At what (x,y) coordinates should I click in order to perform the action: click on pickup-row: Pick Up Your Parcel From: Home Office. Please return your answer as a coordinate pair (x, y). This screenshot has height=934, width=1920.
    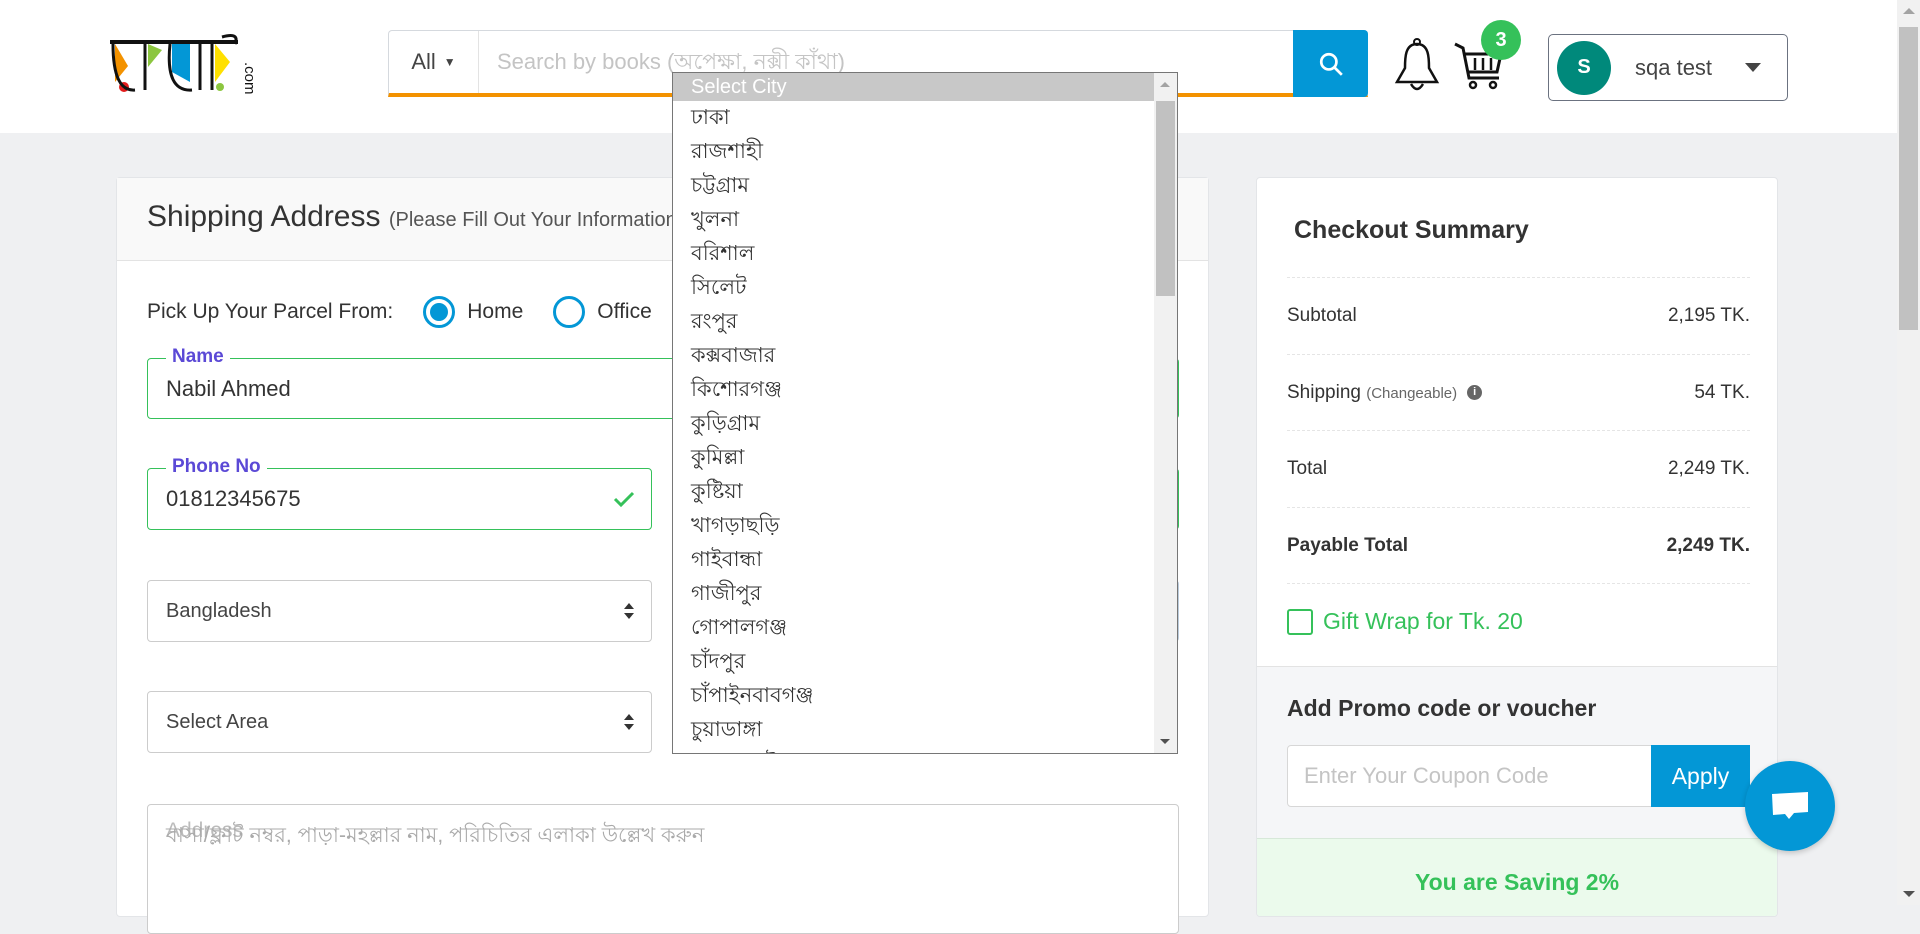
    Looking at the image, I should click on (399, 312).